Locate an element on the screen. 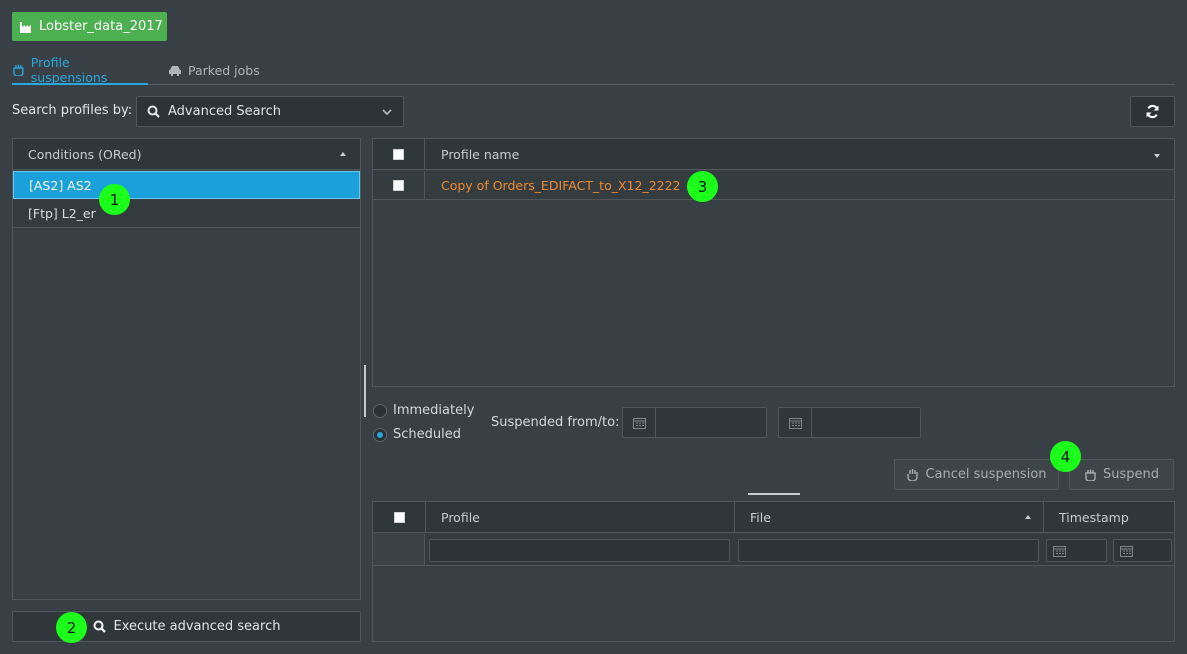 This screenshot has width=1187, height=654. row-select-cell is located at coordinates (399, 185).